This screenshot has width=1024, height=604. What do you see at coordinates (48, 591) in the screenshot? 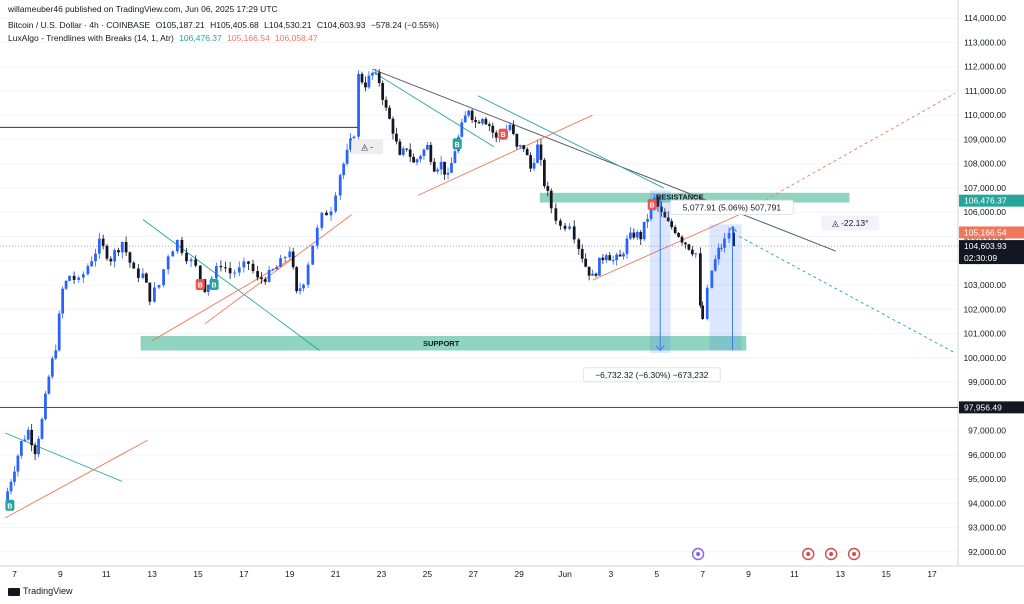
I see `brand-name: TradingView` at bounding box center [48, 591].